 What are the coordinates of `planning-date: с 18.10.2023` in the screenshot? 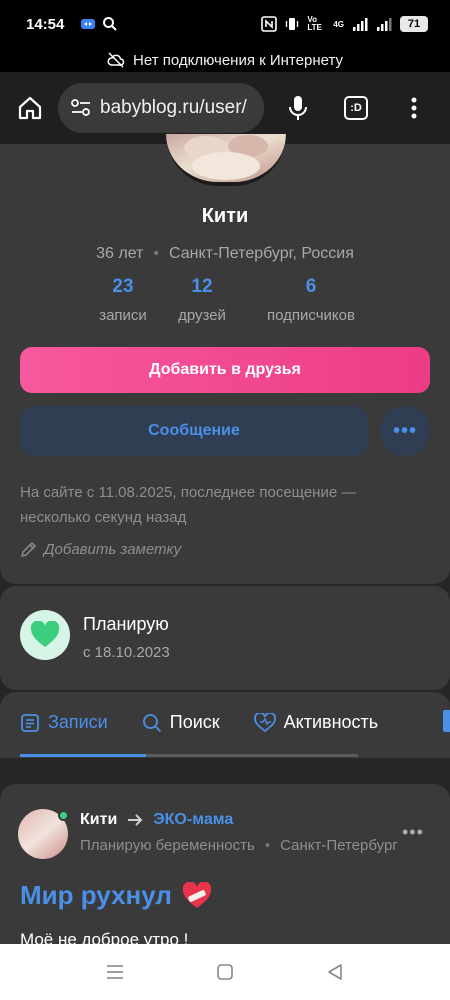 It's located at (126, 652).